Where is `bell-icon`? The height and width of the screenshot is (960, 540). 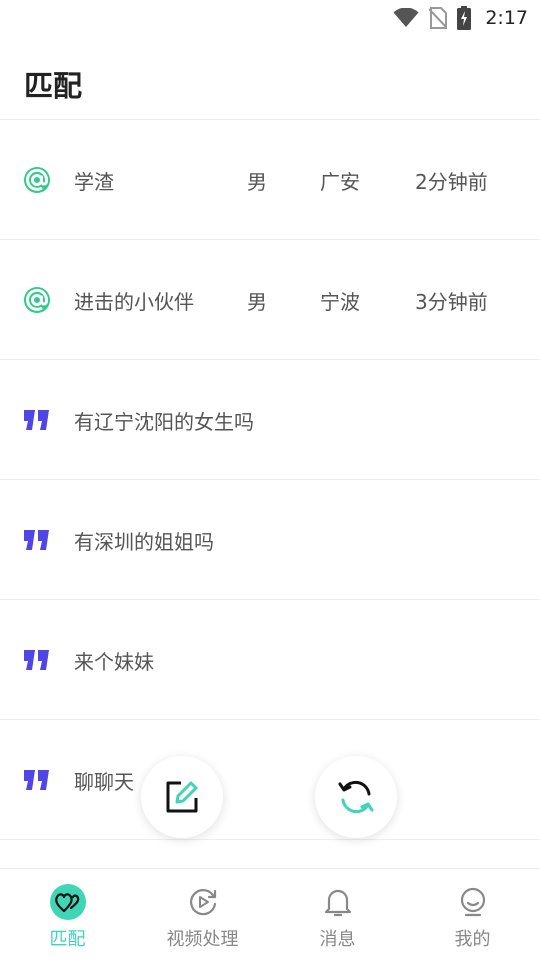 bell-icon is located at coordinates (338, 902).